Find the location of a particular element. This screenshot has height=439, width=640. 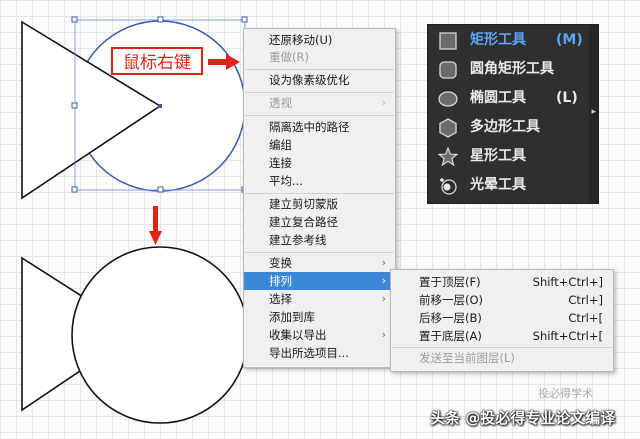

submenu-item-bring-forward: 前移一层(O) Ctrl+] is located at coordinates (502, 300).